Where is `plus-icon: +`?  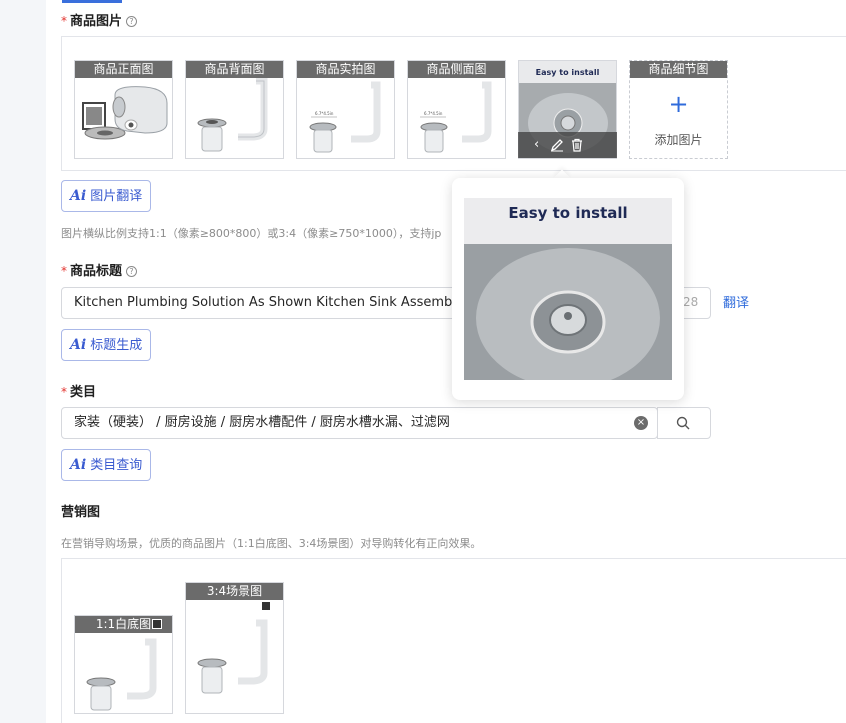
plus-icon: + is located at coordinates (678, 104).